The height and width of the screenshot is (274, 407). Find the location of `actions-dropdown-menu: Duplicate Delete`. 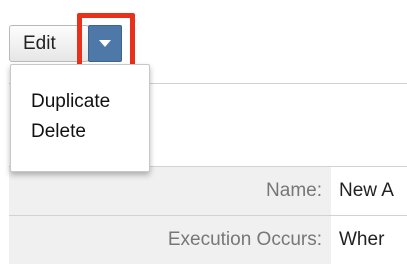

actions-dropdown-menu: Duplicate Delete is located at coordinates (80, 118).